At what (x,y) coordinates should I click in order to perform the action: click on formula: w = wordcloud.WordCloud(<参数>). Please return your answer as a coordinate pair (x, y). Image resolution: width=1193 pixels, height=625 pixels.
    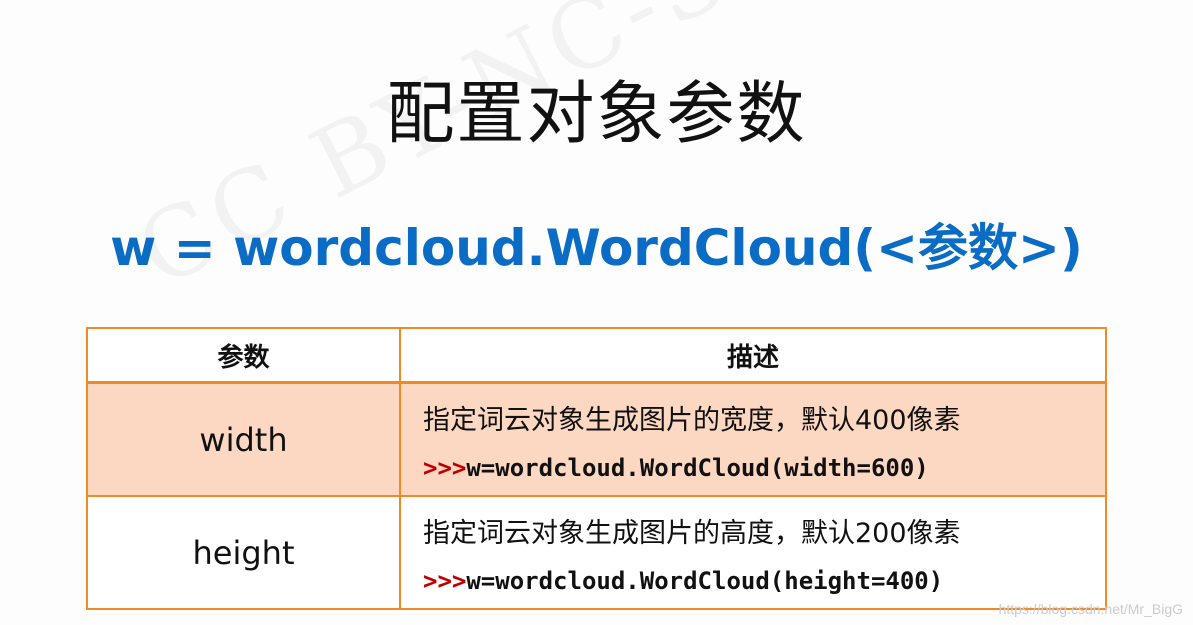
    Looking at the image, I should click on (596, 248).